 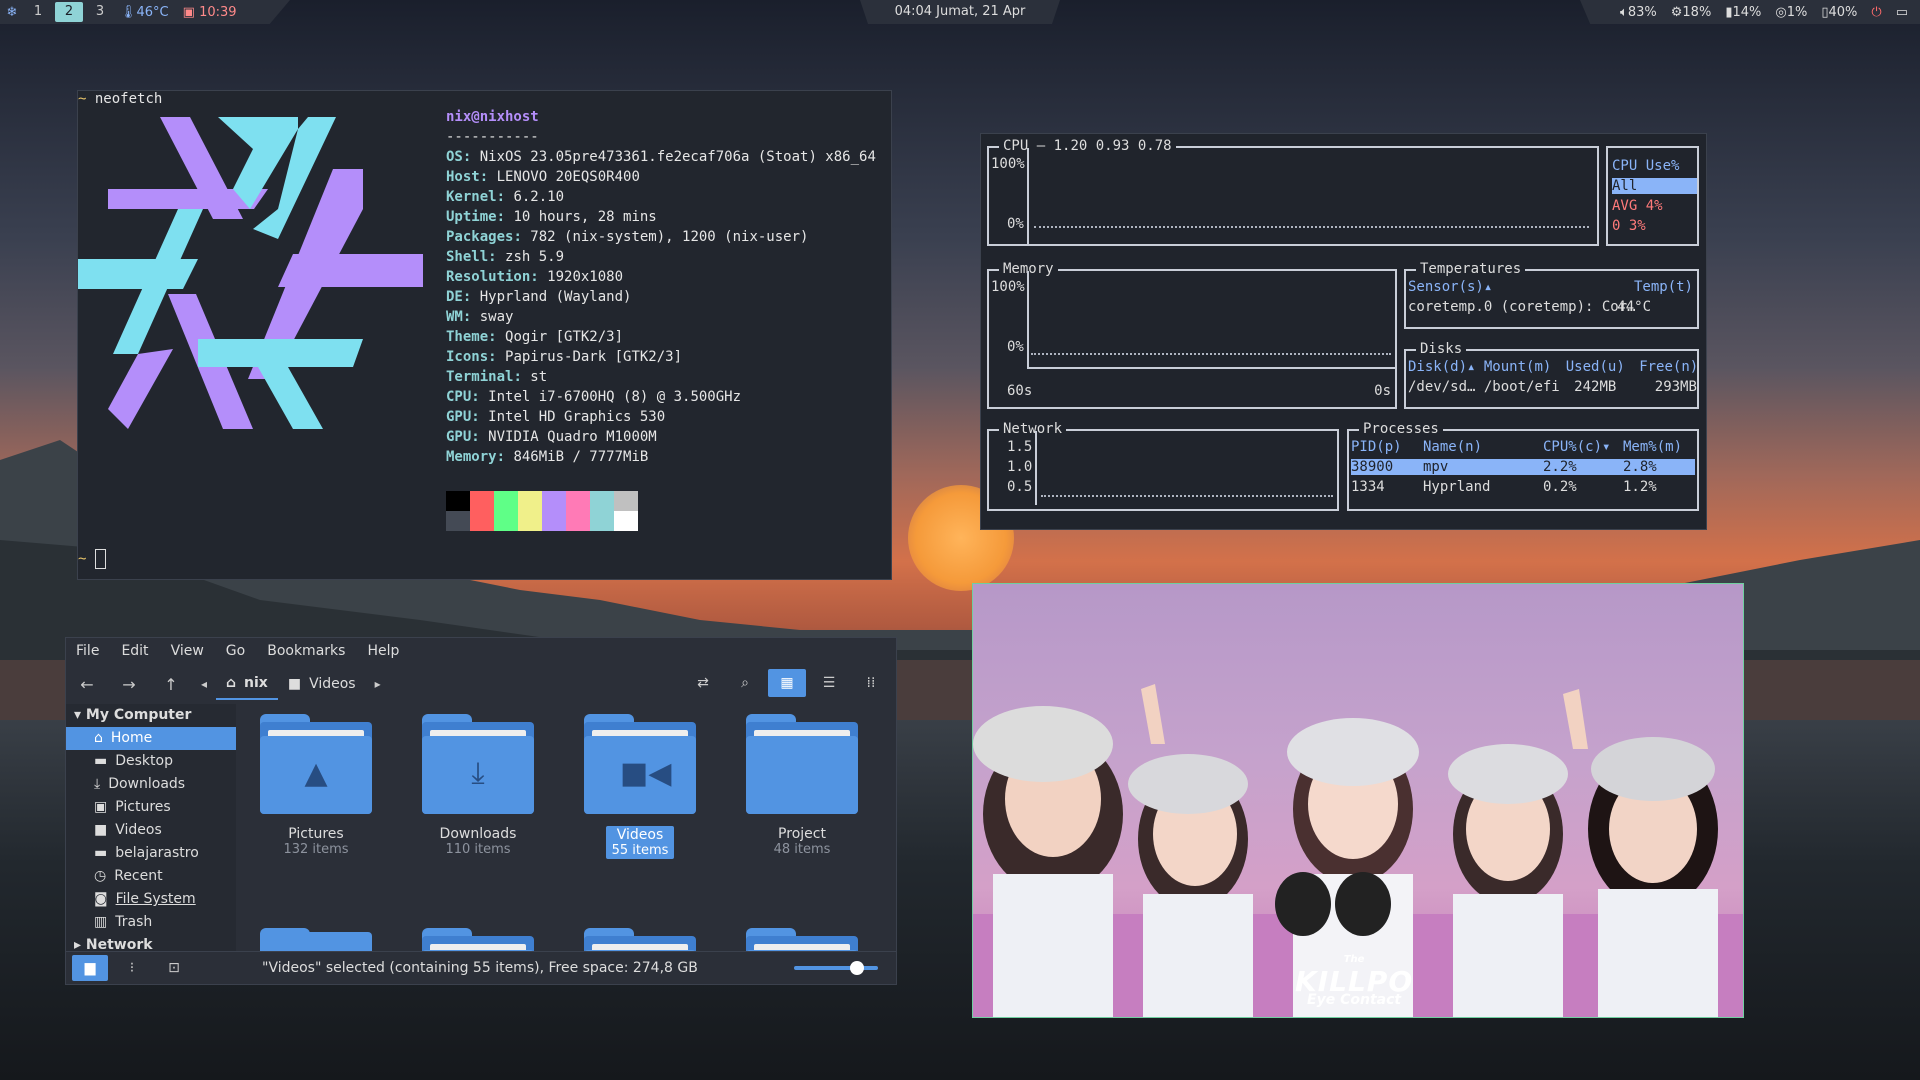 What do you see at coordinates (1662, 166) in the screenshot?
I see `use-col-header: Use%` at bounding box center [1662, 166].